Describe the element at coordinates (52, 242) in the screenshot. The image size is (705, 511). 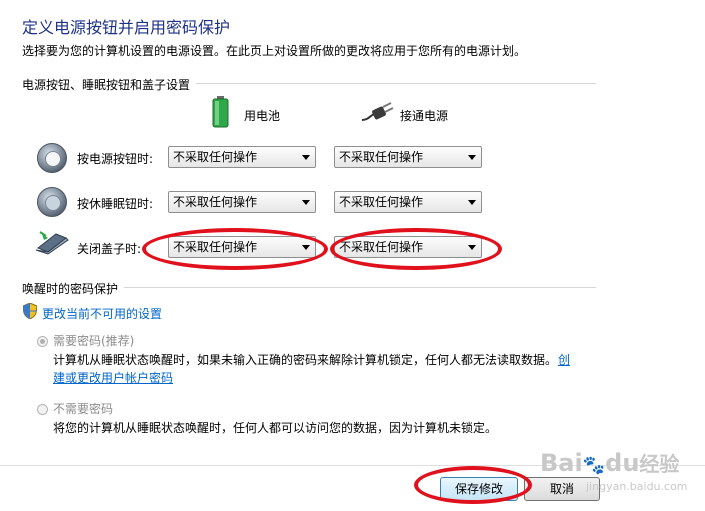
I see `laptop-lid-icon` at that location.